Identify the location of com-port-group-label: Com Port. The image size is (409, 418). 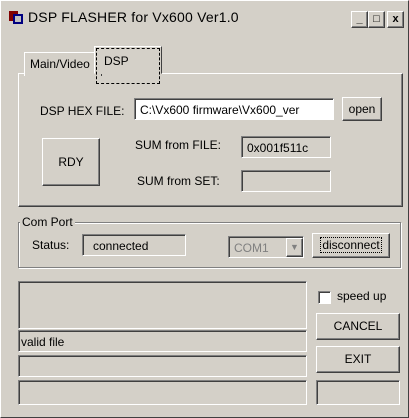
(47, 222).